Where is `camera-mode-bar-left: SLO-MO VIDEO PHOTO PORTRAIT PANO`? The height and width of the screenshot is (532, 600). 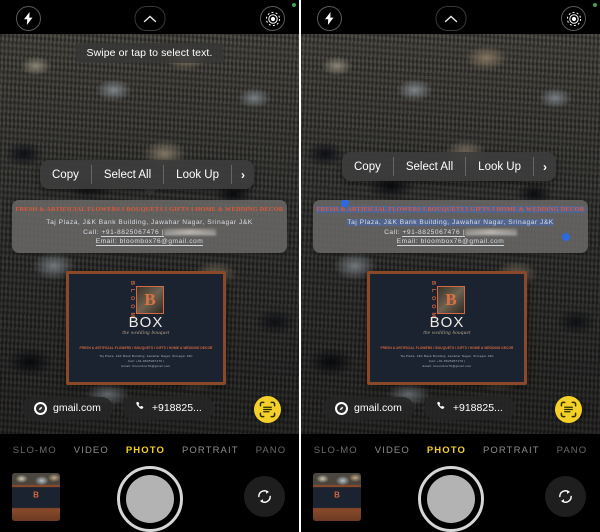 camera-mode-bar-left: SLO-MO VIDEO PHOTO PORTRAIT PANO is located at coordinates (149, 450).